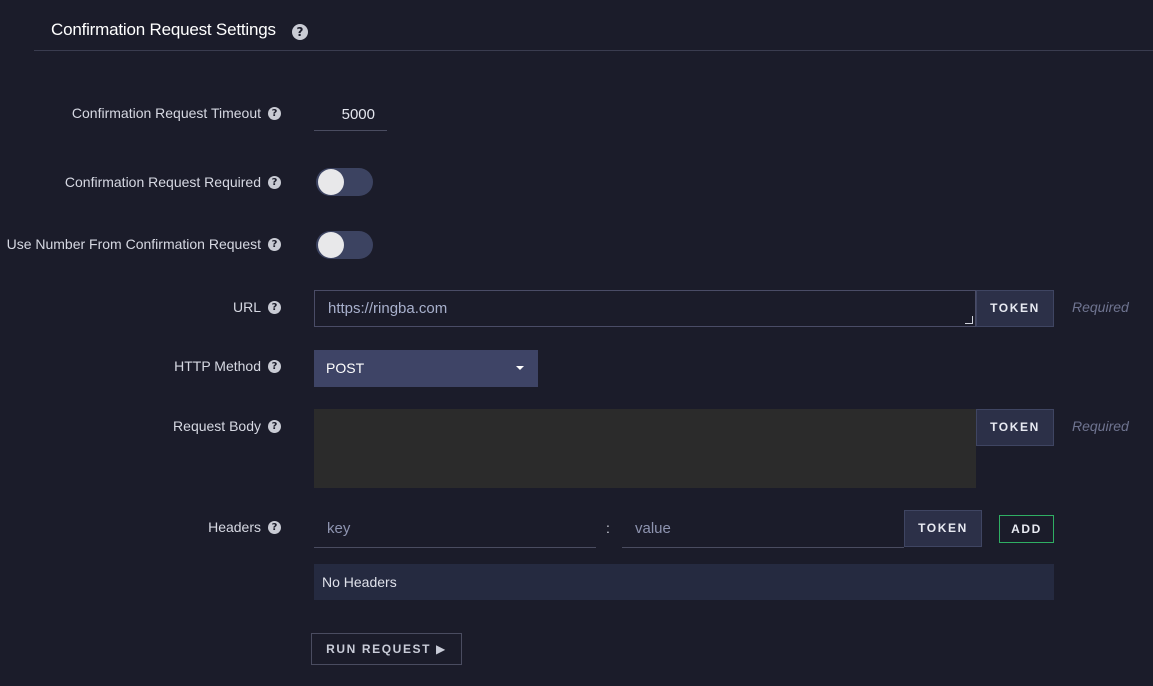 Image resolution: width=1153 pixels, height=686 pixels. Describe the element at coordinates (166, 113) in the screenshot. I see `timeout-label: Confirmation Request Timeout` at that location.